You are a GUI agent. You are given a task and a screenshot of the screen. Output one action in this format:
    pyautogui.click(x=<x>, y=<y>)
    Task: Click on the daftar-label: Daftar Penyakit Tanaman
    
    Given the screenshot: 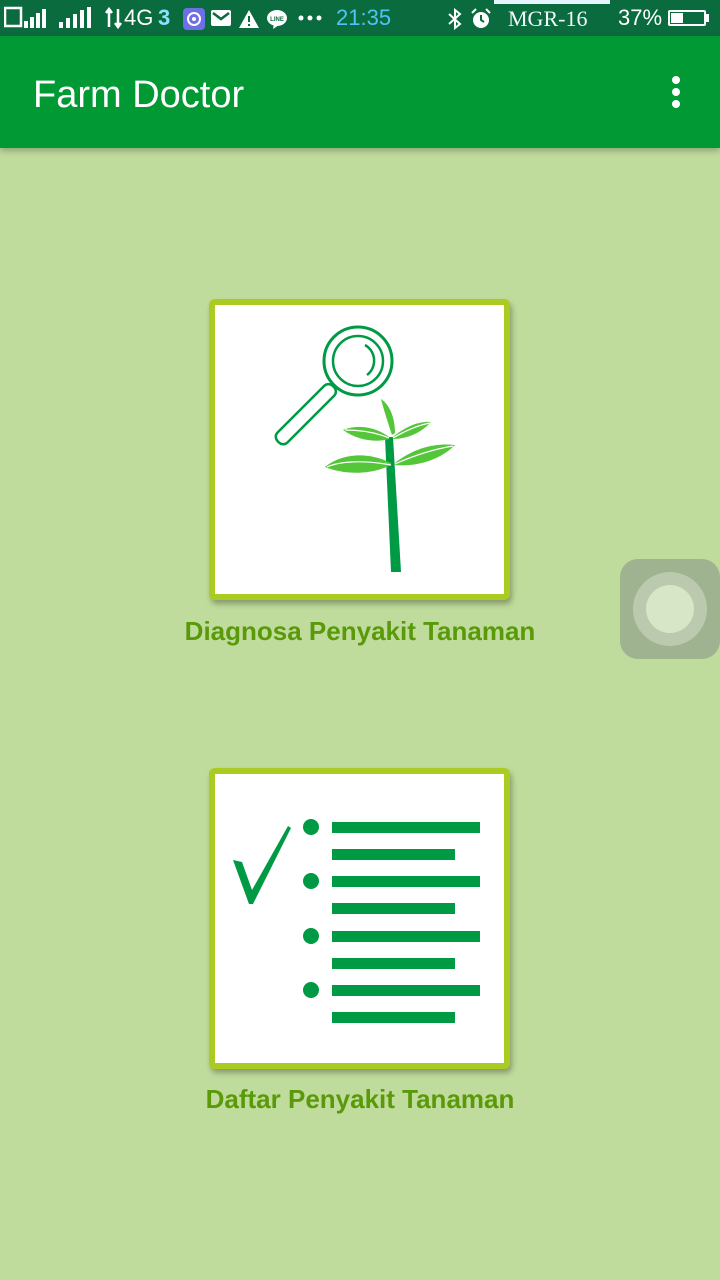 What is the action you would take?
    pyautogui.click(x=360, y=1099)
    